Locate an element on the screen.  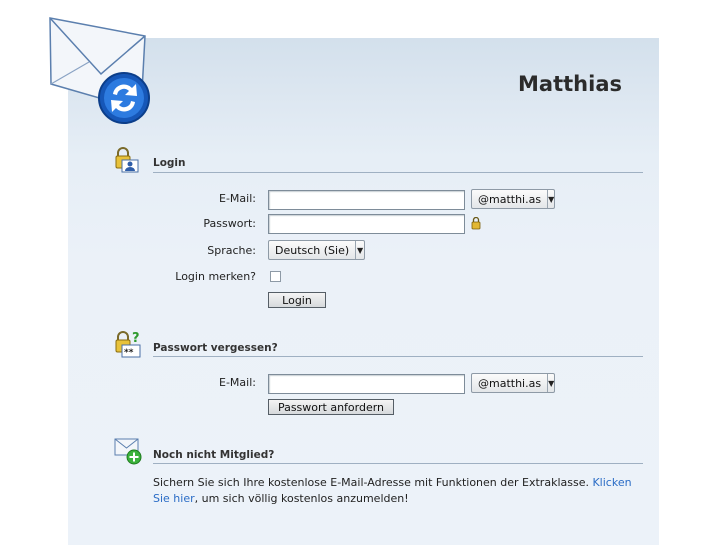
language-value: Deutsch (Sie) is located at coordinates (312, 250).